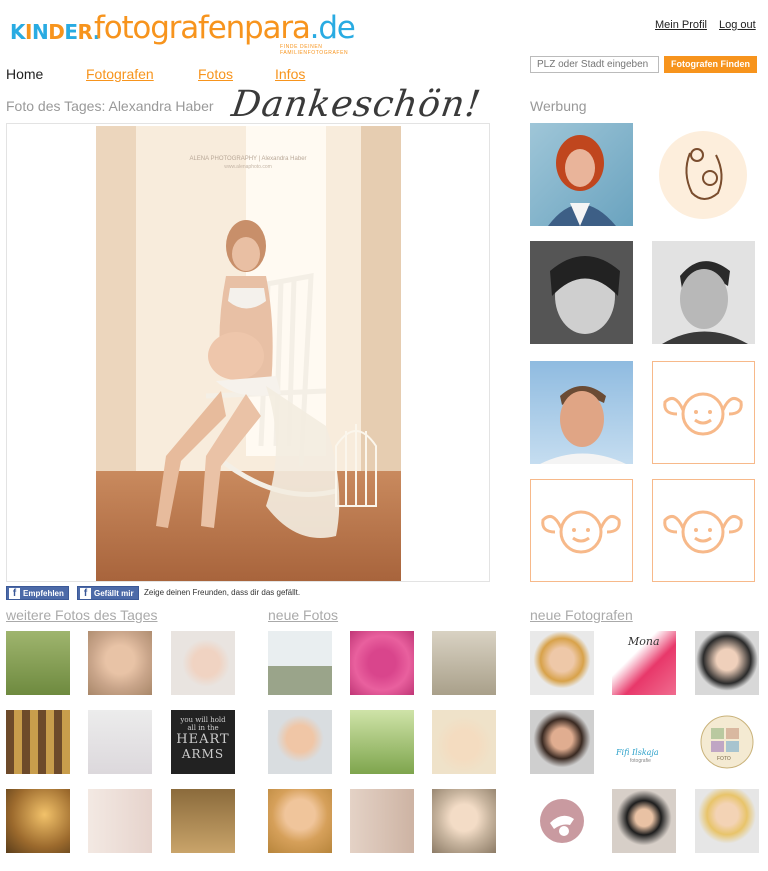  I want to click on nav-info: Infos, so click(290, 74).